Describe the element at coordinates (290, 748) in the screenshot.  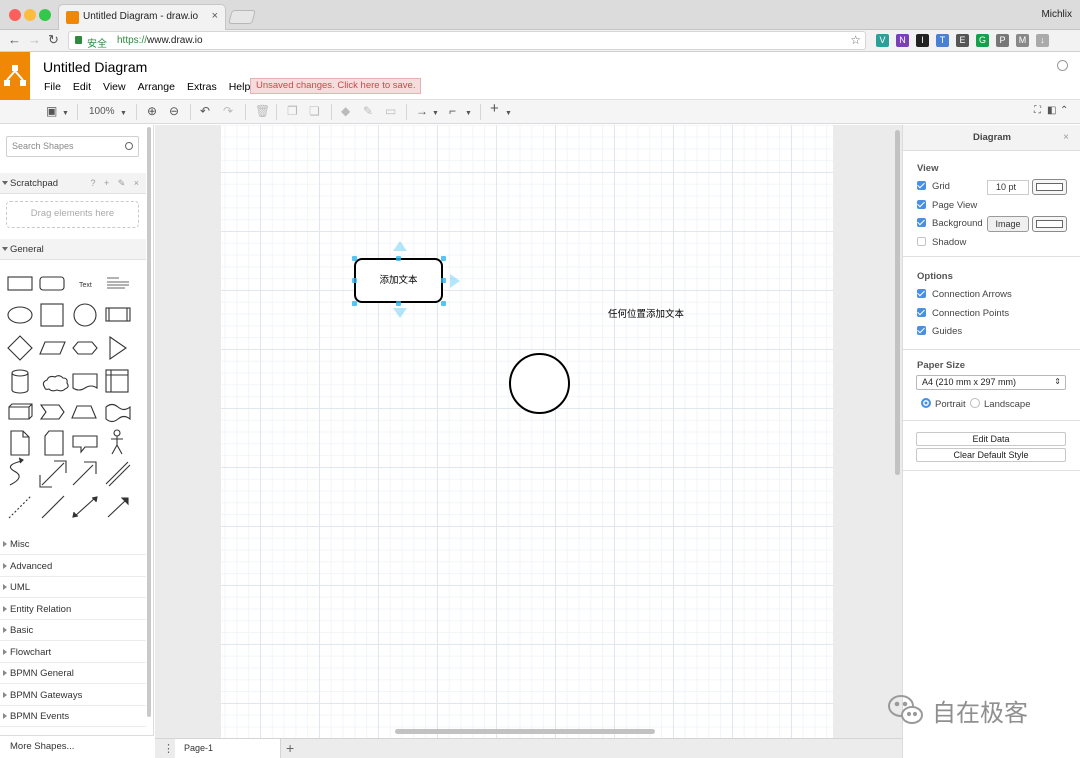
I see `add-page-icon: +` at that location.